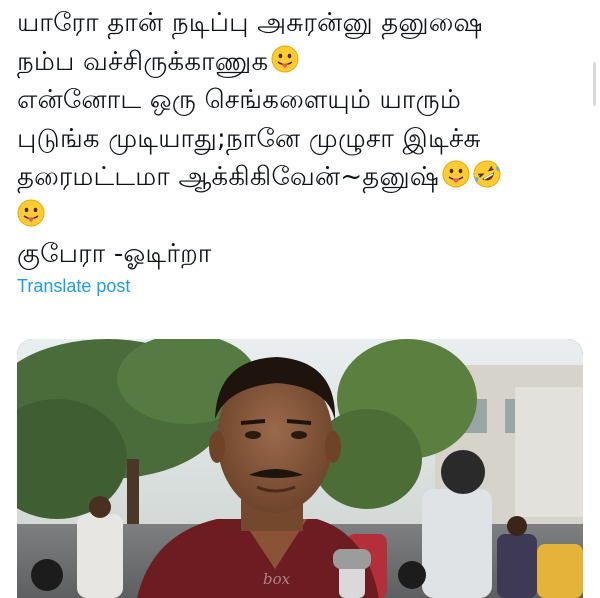 Image resolution: width=600 pixels, height=598 pixels. Describe the element at coordinates (143, 61) in the screenshot. I see `post-line-2-text: நம்ப வச்சிருக்காணுக` at that location.